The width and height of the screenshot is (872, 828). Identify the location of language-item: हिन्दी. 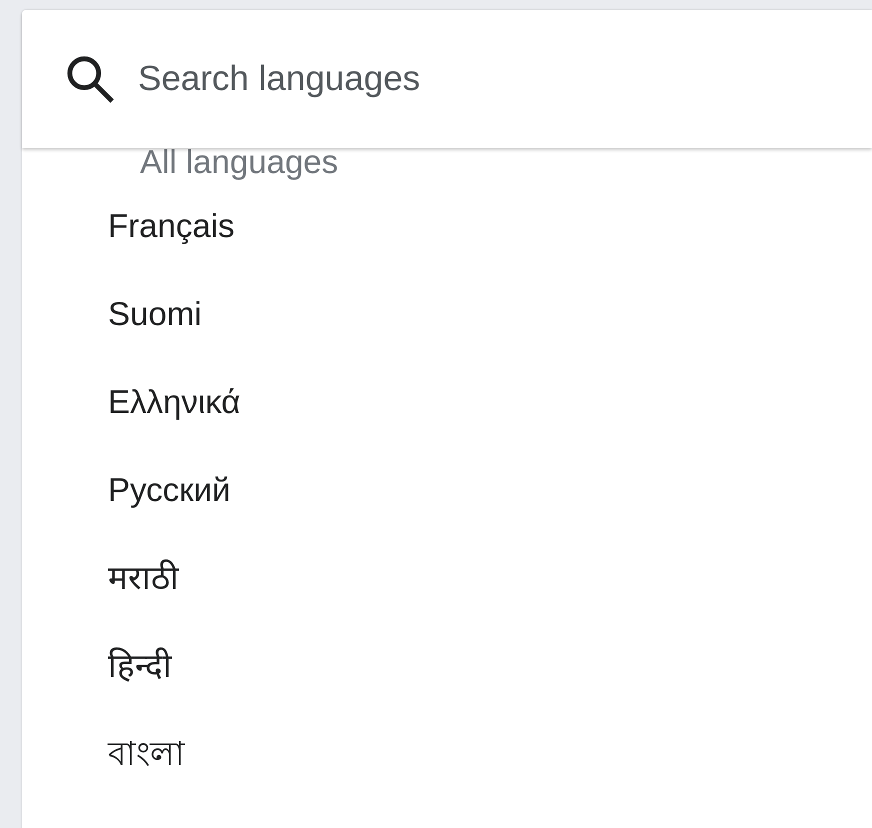
(140, 666).